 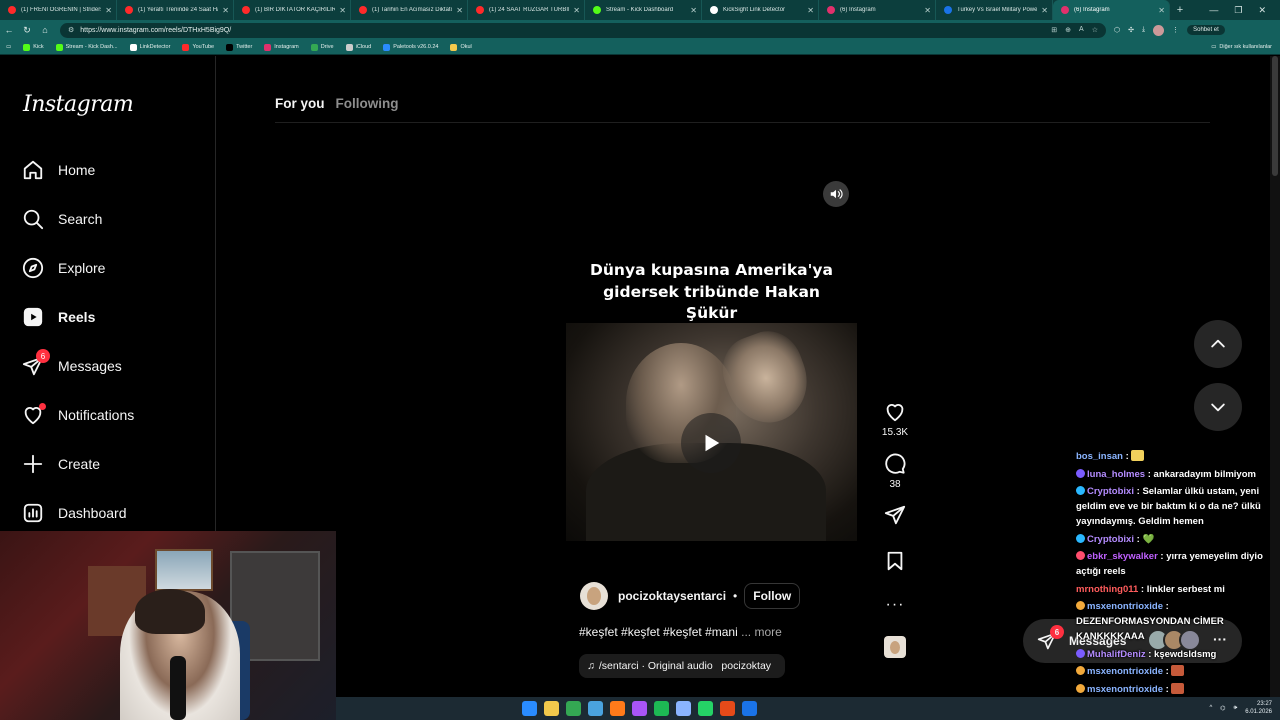 What do you see at coordinates (149, 47) in the screenshot?
I see `bookmark-item: LinkDetector` at bounding box center [149, 47].